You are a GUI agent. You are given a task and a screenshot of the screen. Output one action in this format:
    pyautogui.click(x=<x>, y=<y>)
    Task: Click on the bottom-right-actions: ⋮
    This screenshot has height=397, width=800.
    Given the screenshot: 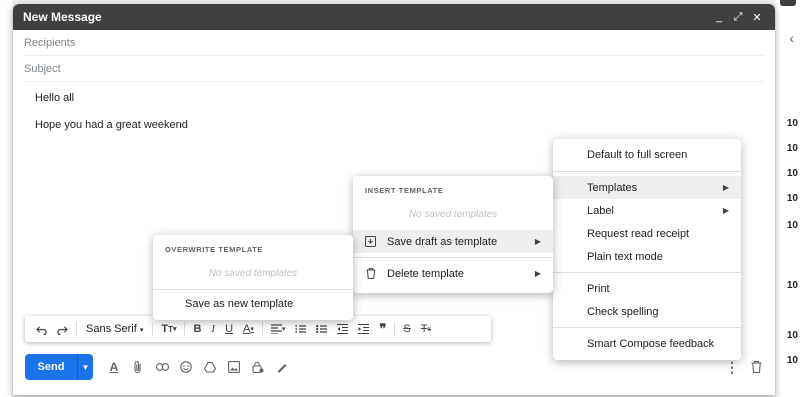 What is the action you would take?
    pyautogui.click(x=741, y=367)
    